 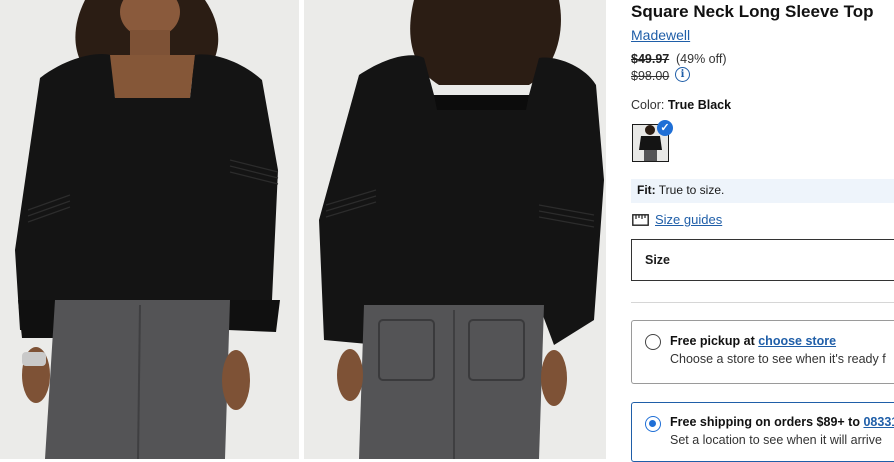 I want to click on color-label-line: Color: True Black, so click(x=681, y=105).